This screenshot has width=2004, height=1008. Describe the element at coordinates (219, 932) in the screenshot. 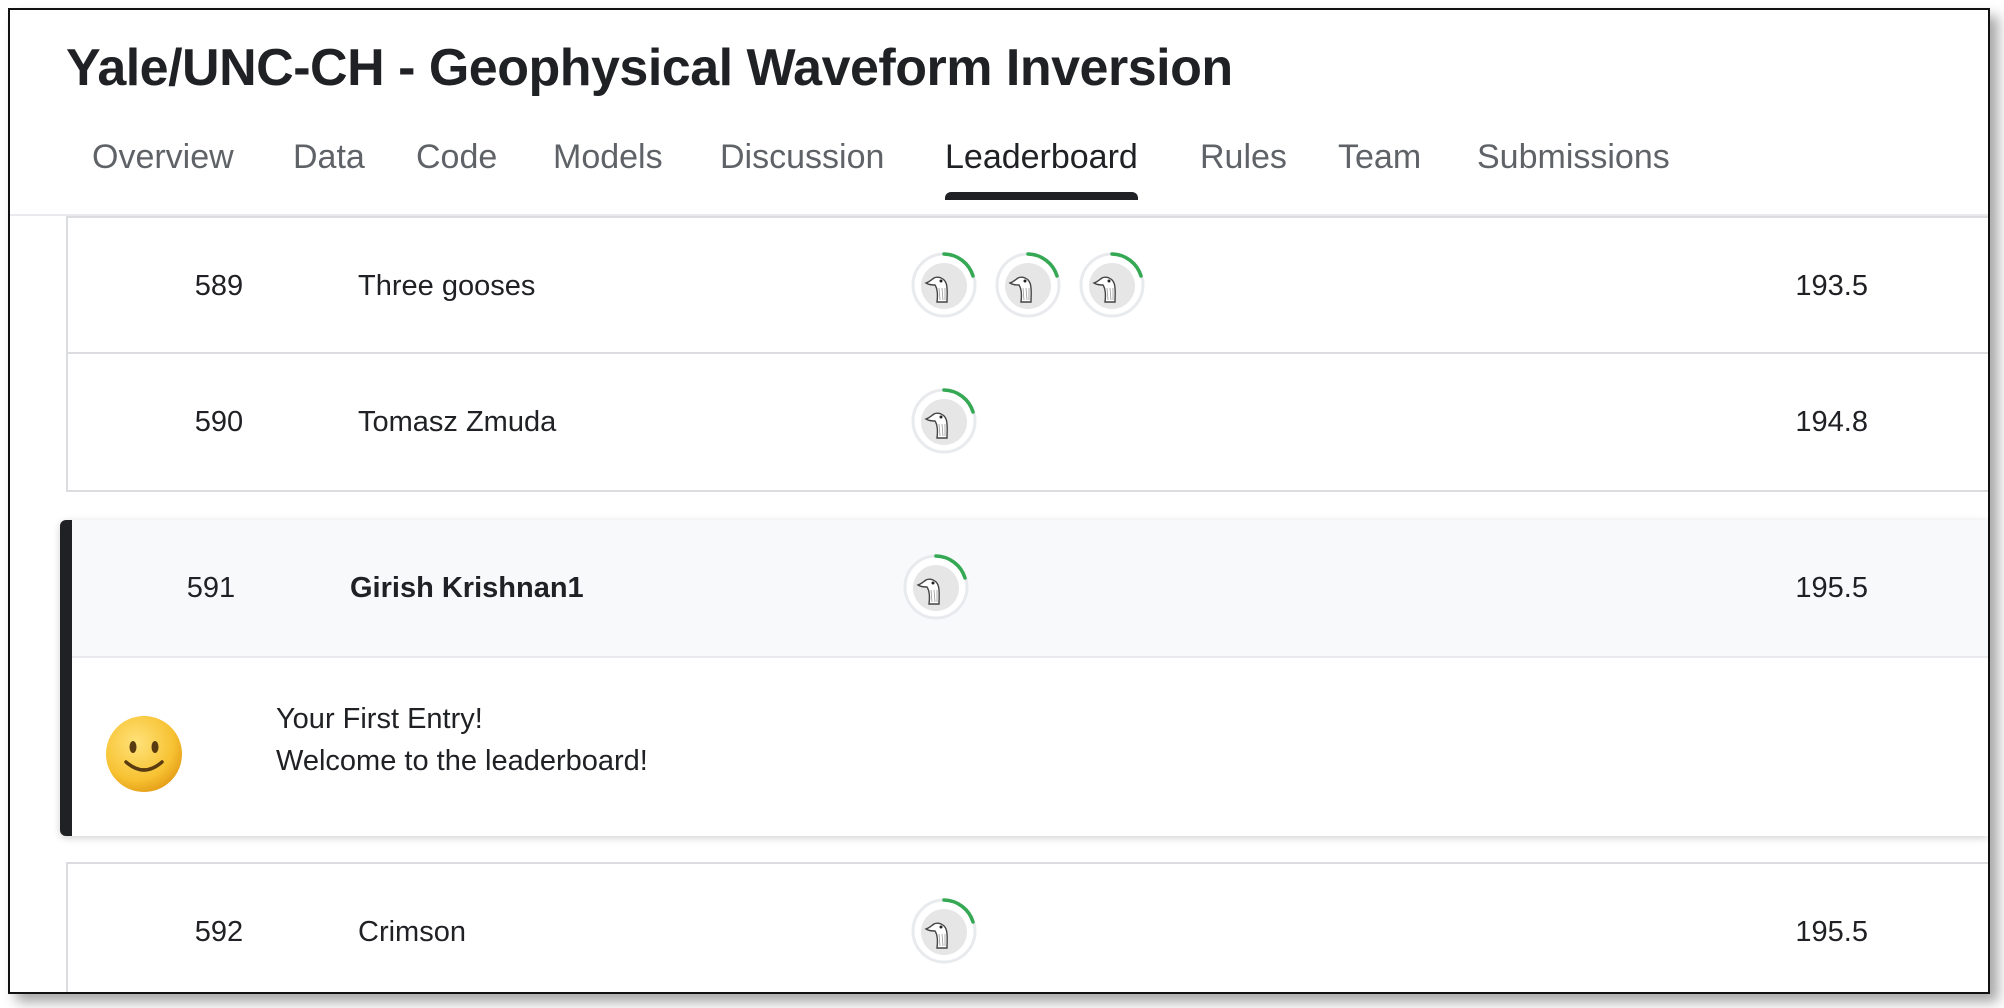

I see `rank-cell: 592` at that location.